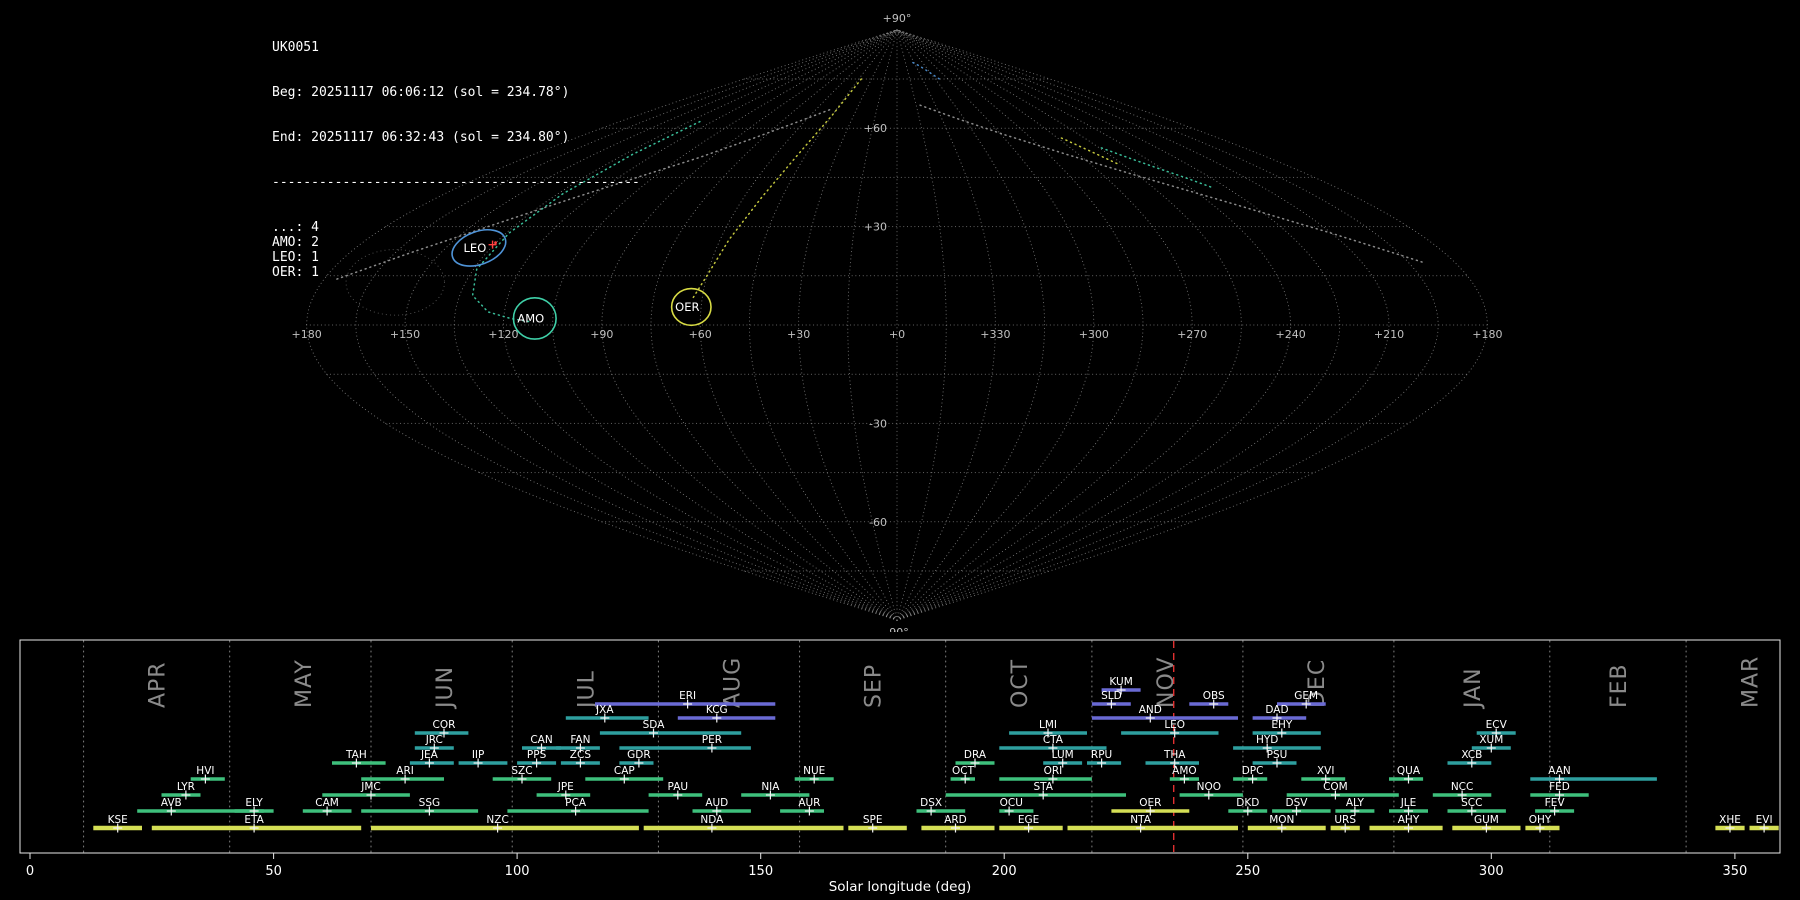 The height and width of the screenshot is (900, 1800). What do you see at coordinates (1281, 820) in the screenshot?
I see `shower-label-MON: MON` at bounding box center [1281, 820].